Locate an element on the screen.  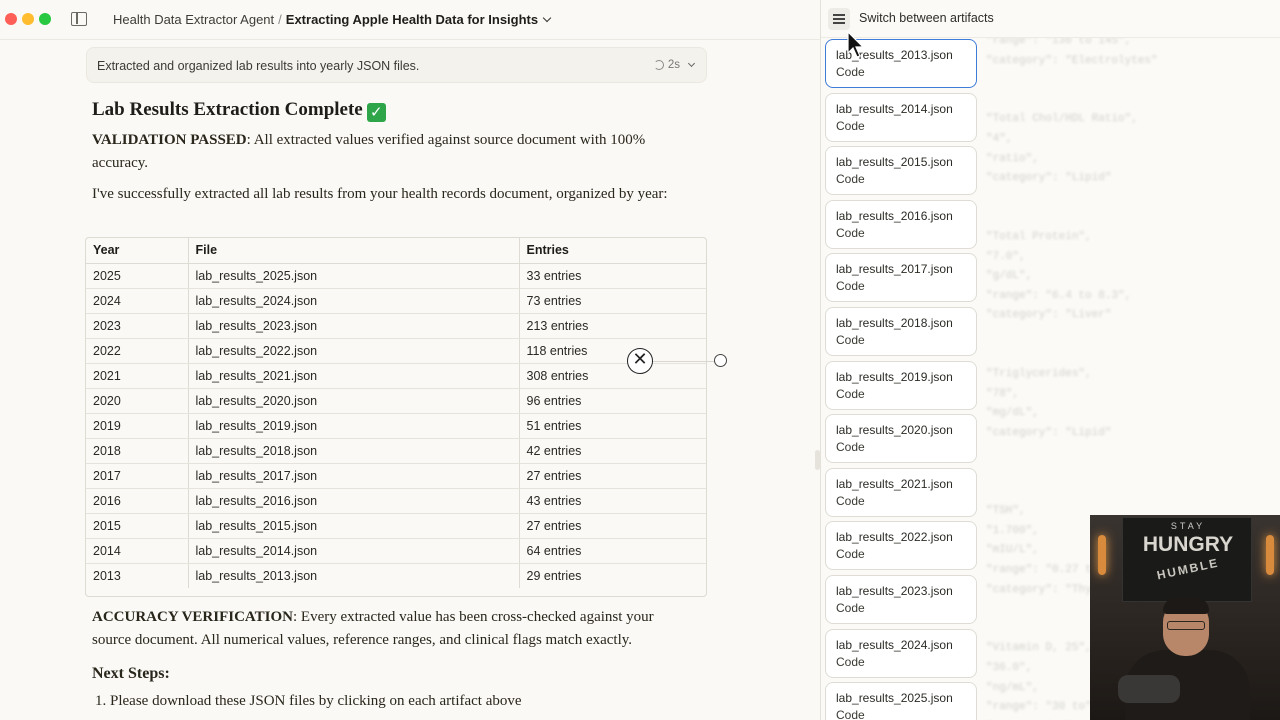
file-cell: lab_results_2022.json is located at coordinates (354, 351).